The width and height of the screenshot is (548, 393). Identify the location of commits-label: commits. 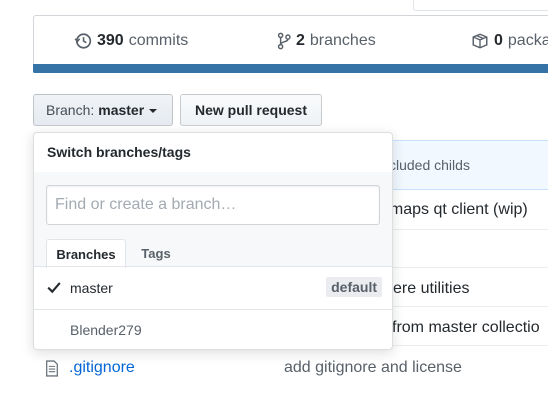
(158, 40).